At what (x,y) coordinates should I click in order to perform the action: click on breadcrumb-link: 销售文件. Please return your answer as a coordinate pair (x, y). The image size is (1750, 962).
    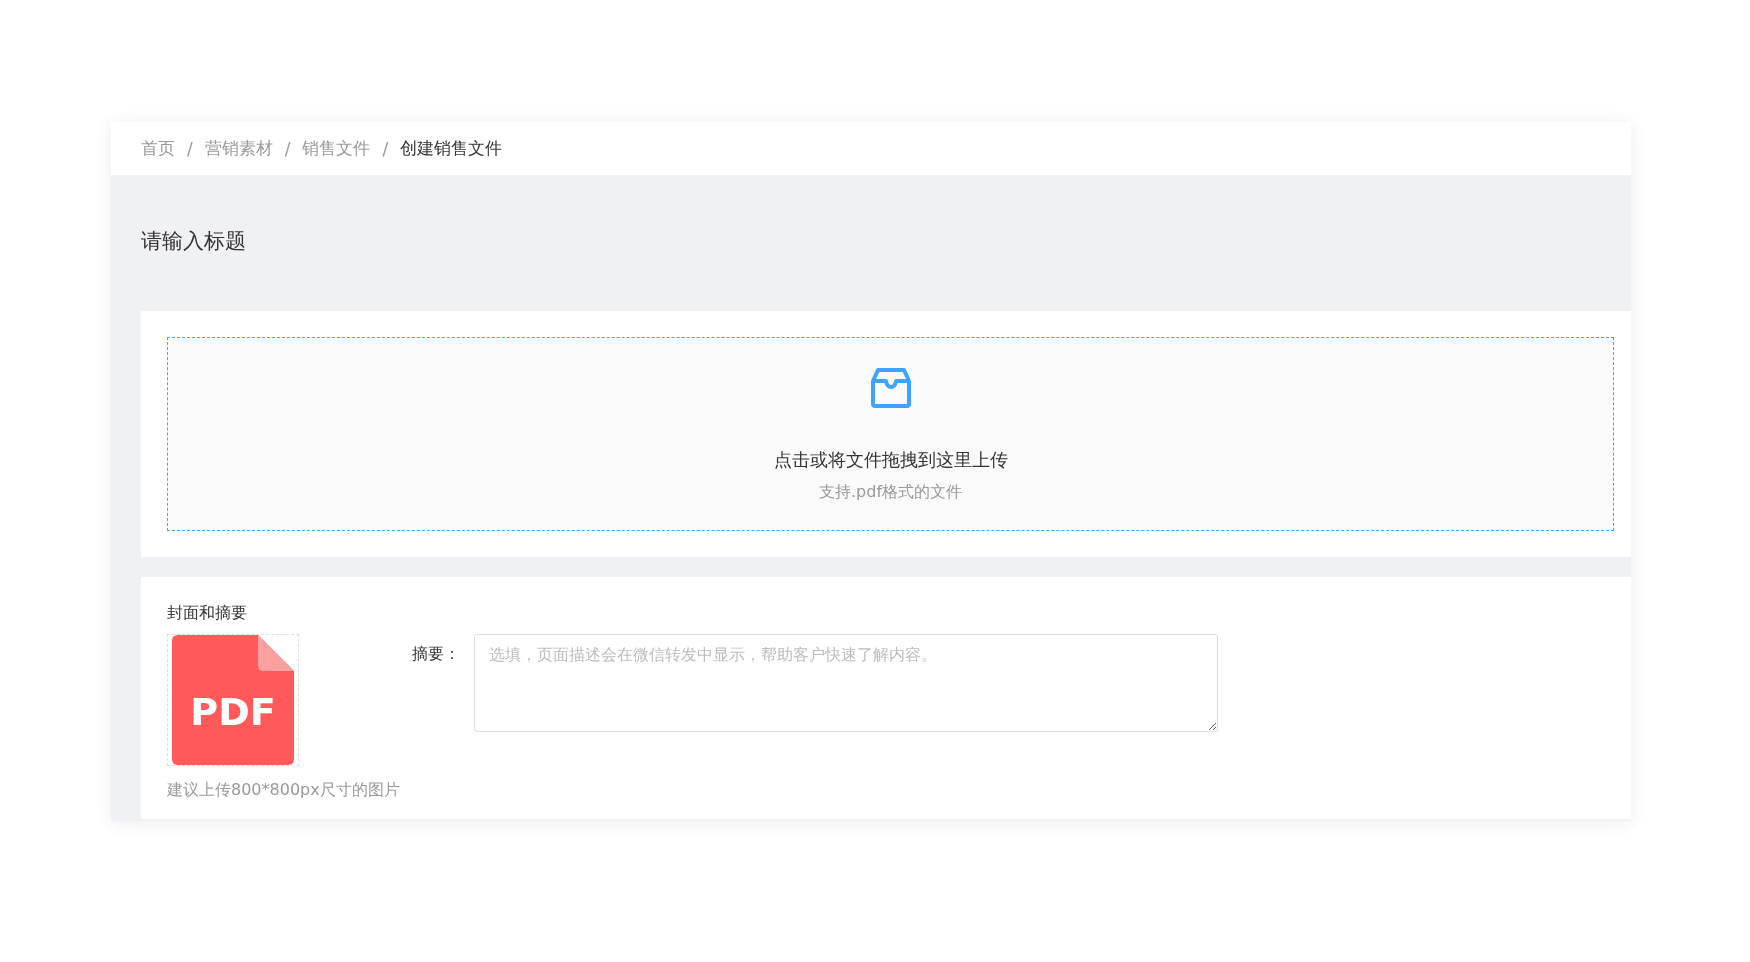
    Looking at the image, I should click on (336, 148).